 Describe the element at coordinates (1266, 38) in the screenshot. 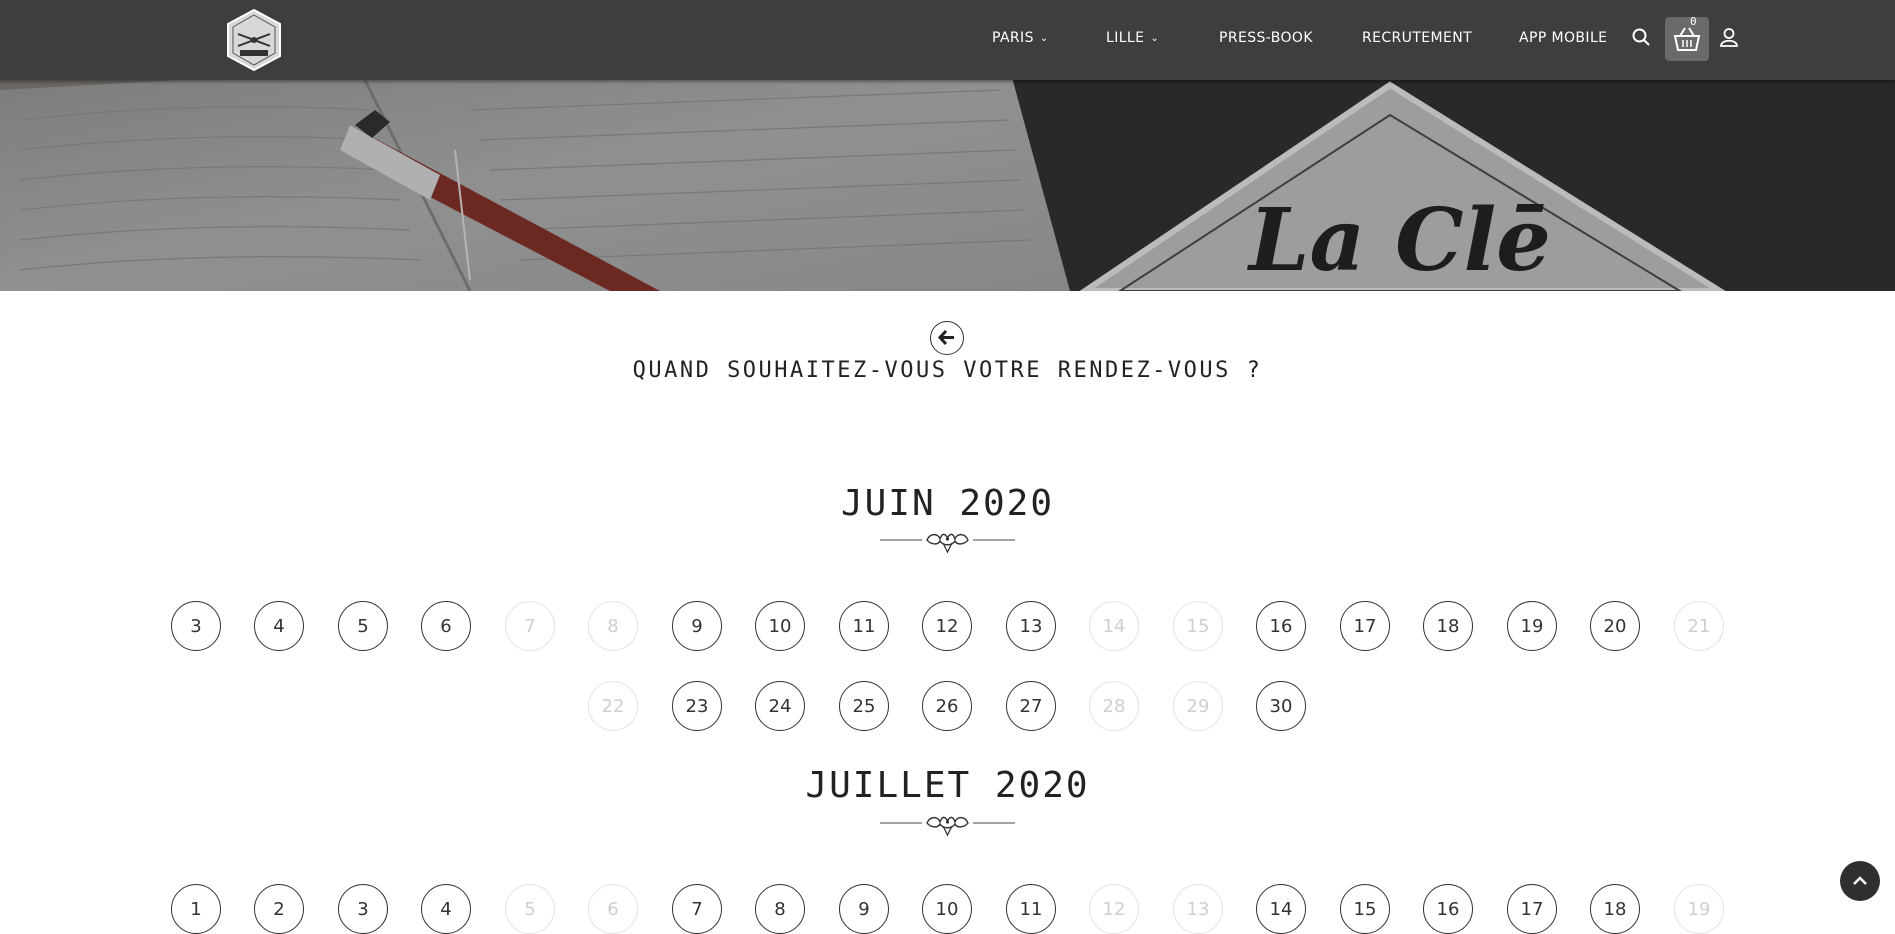

I see `nav-press-book: PRESS-BOOK` at that location.